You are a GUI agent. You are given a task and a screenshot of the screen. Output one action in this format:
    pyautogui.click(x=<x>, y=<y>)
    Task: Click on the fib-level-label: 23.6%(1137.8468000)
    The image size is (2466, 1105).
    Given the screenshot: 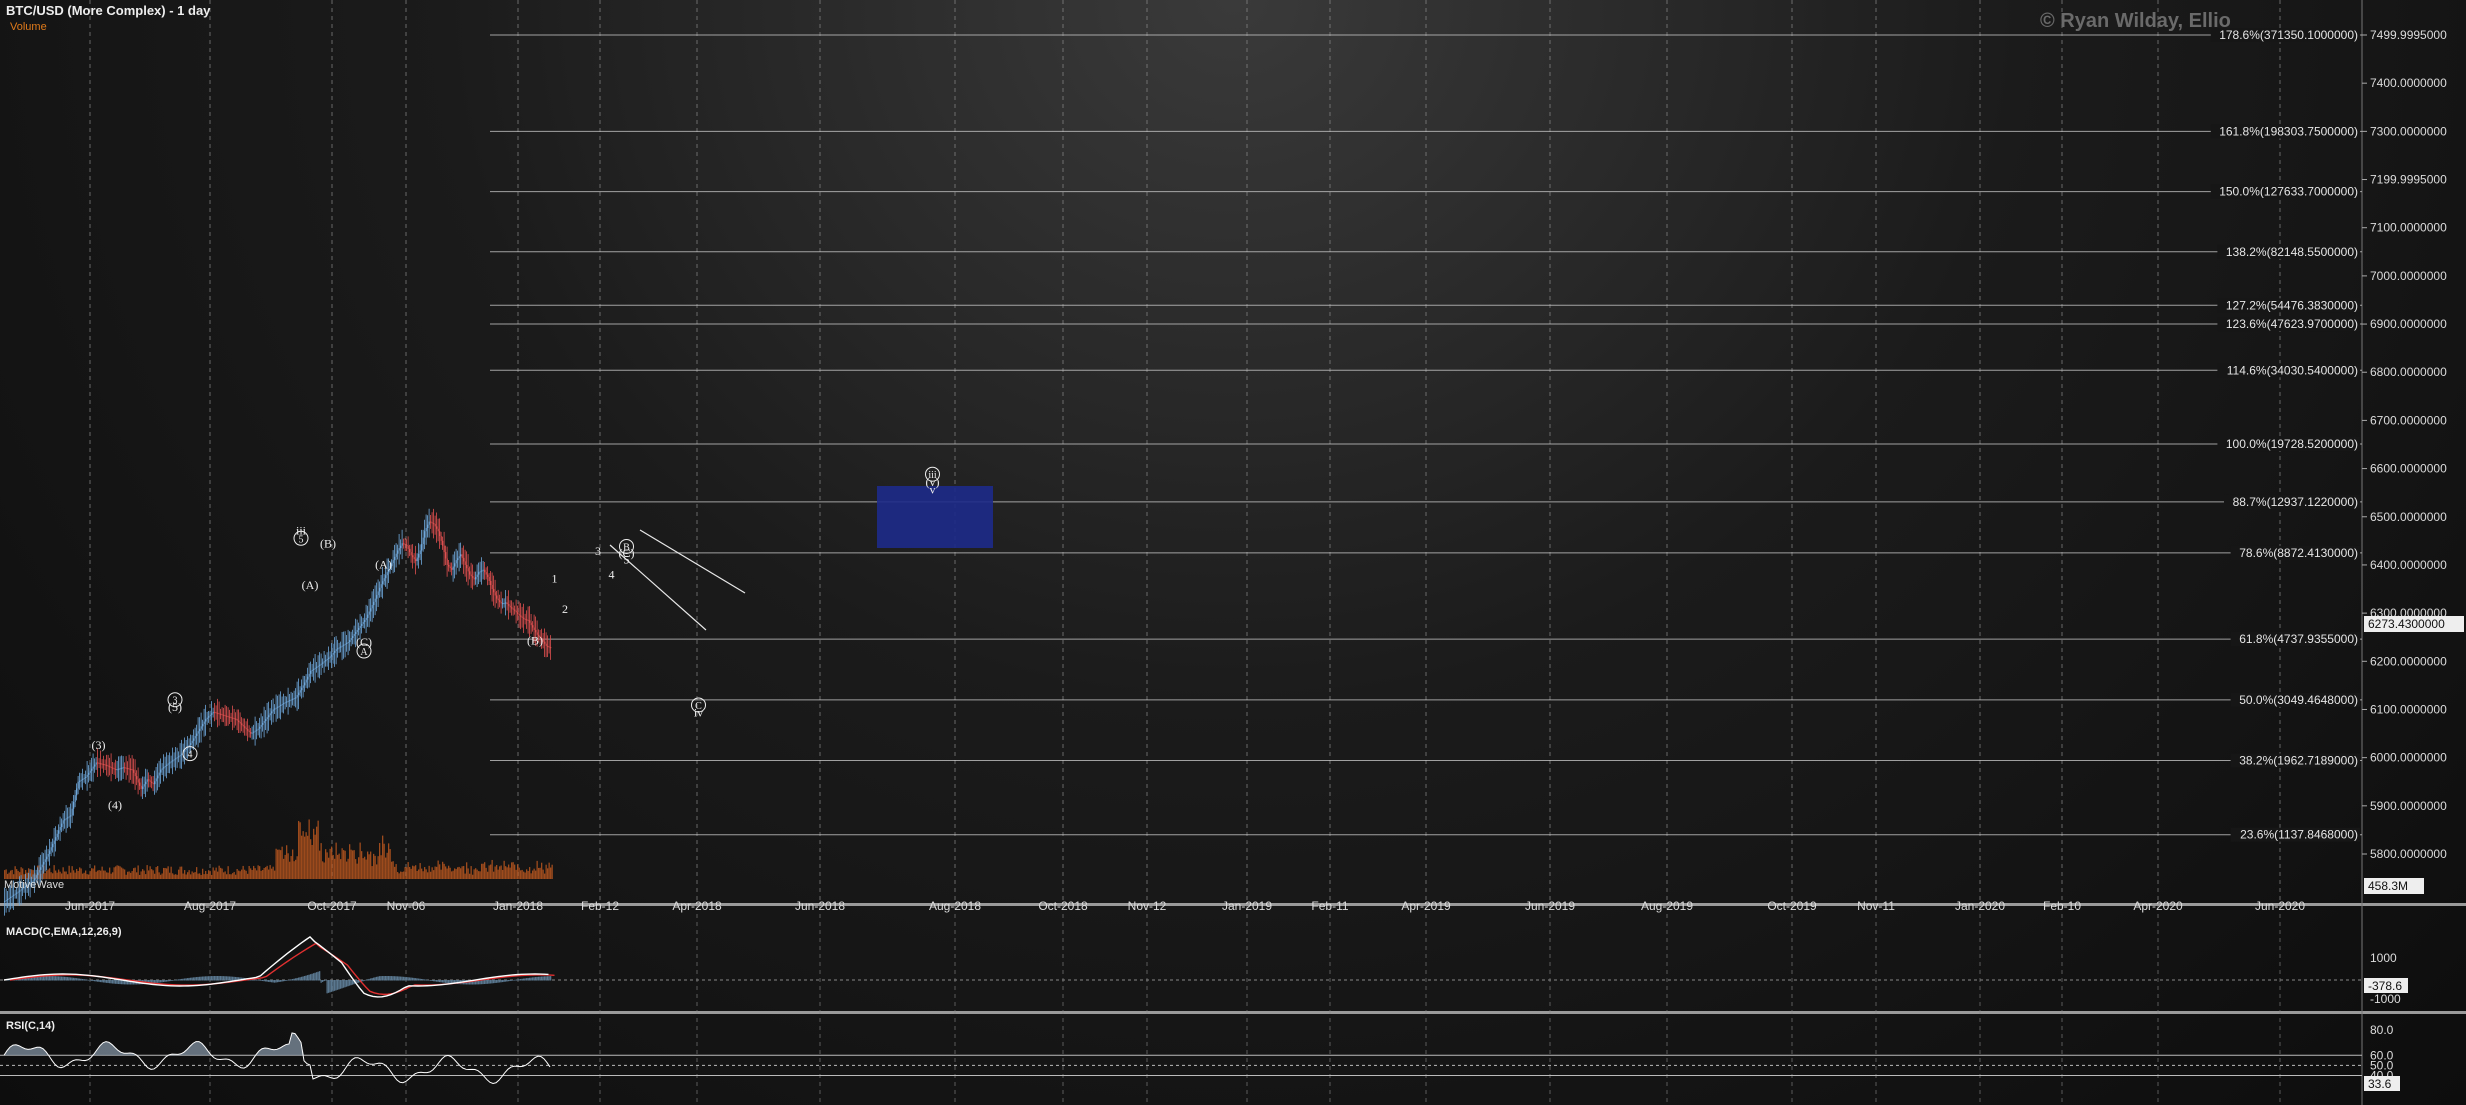 What is the action you would take?
    pyautogui.click(x=2299, y=835)
    